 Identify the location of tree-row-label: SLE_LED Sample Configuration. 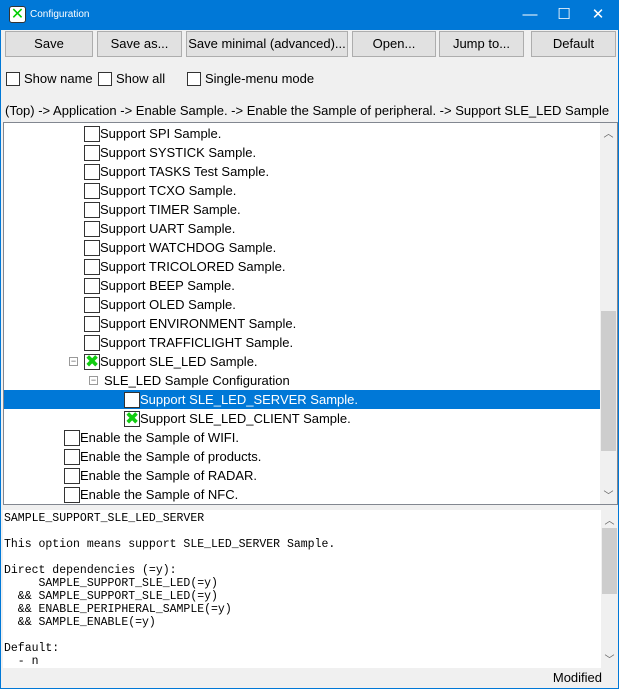
(197, 380).